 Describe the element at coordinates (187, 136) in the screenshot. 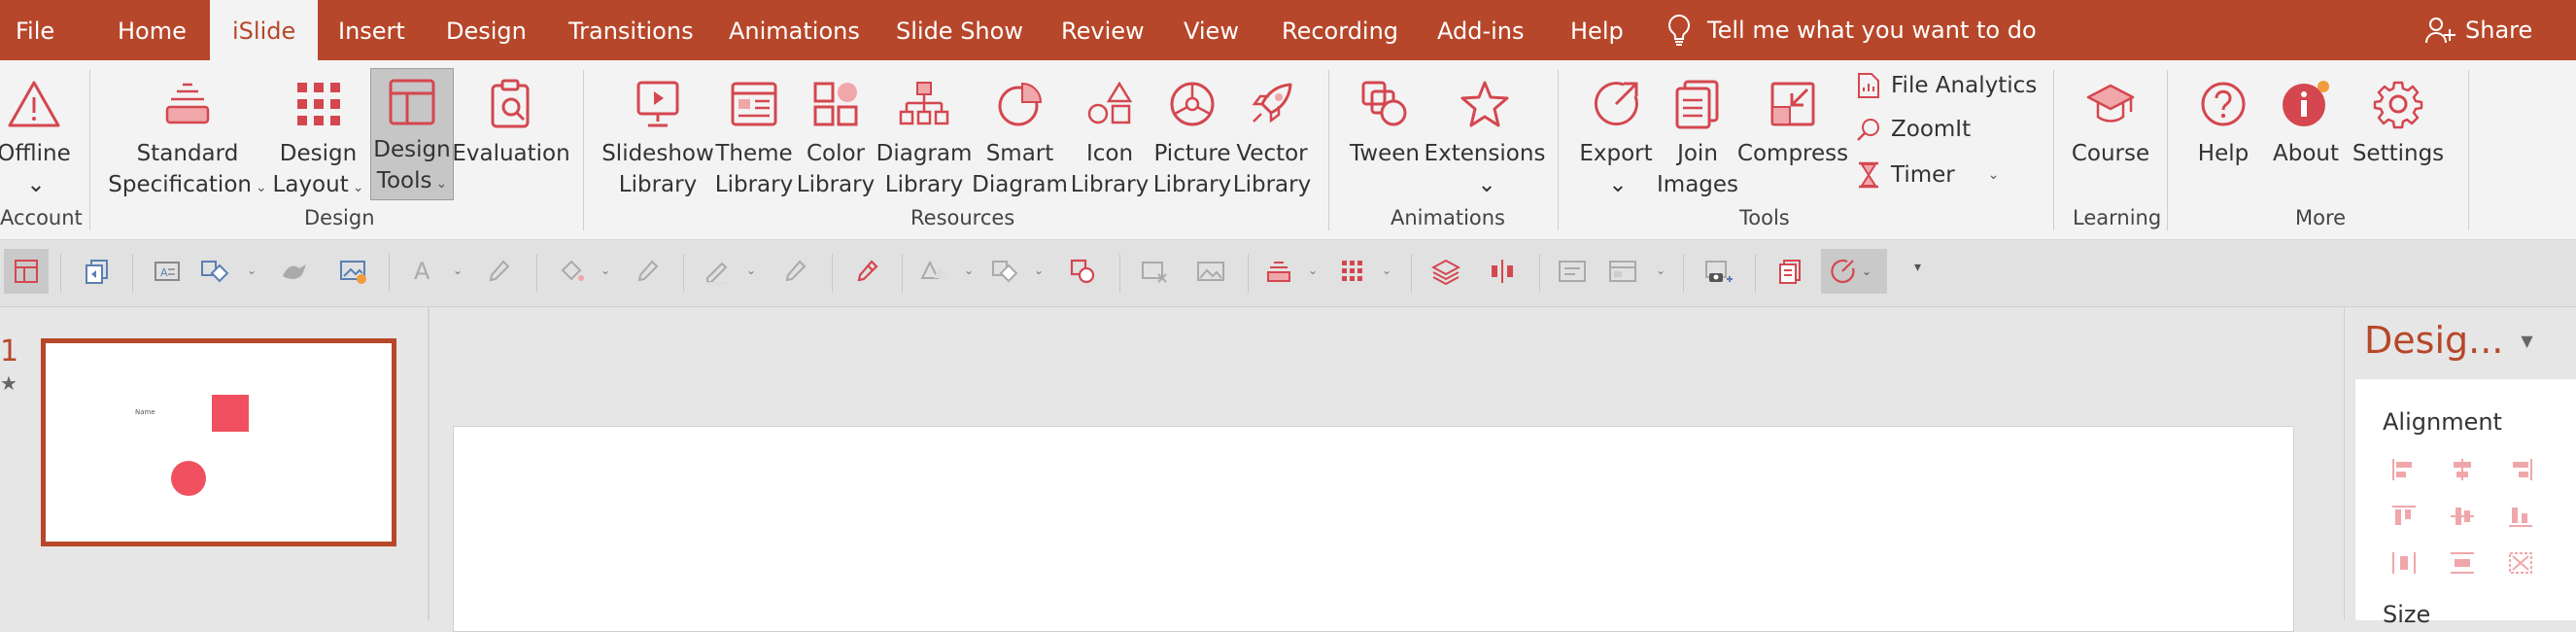

I see `standard-specification-button: Standard Specification ⌄` at that location.